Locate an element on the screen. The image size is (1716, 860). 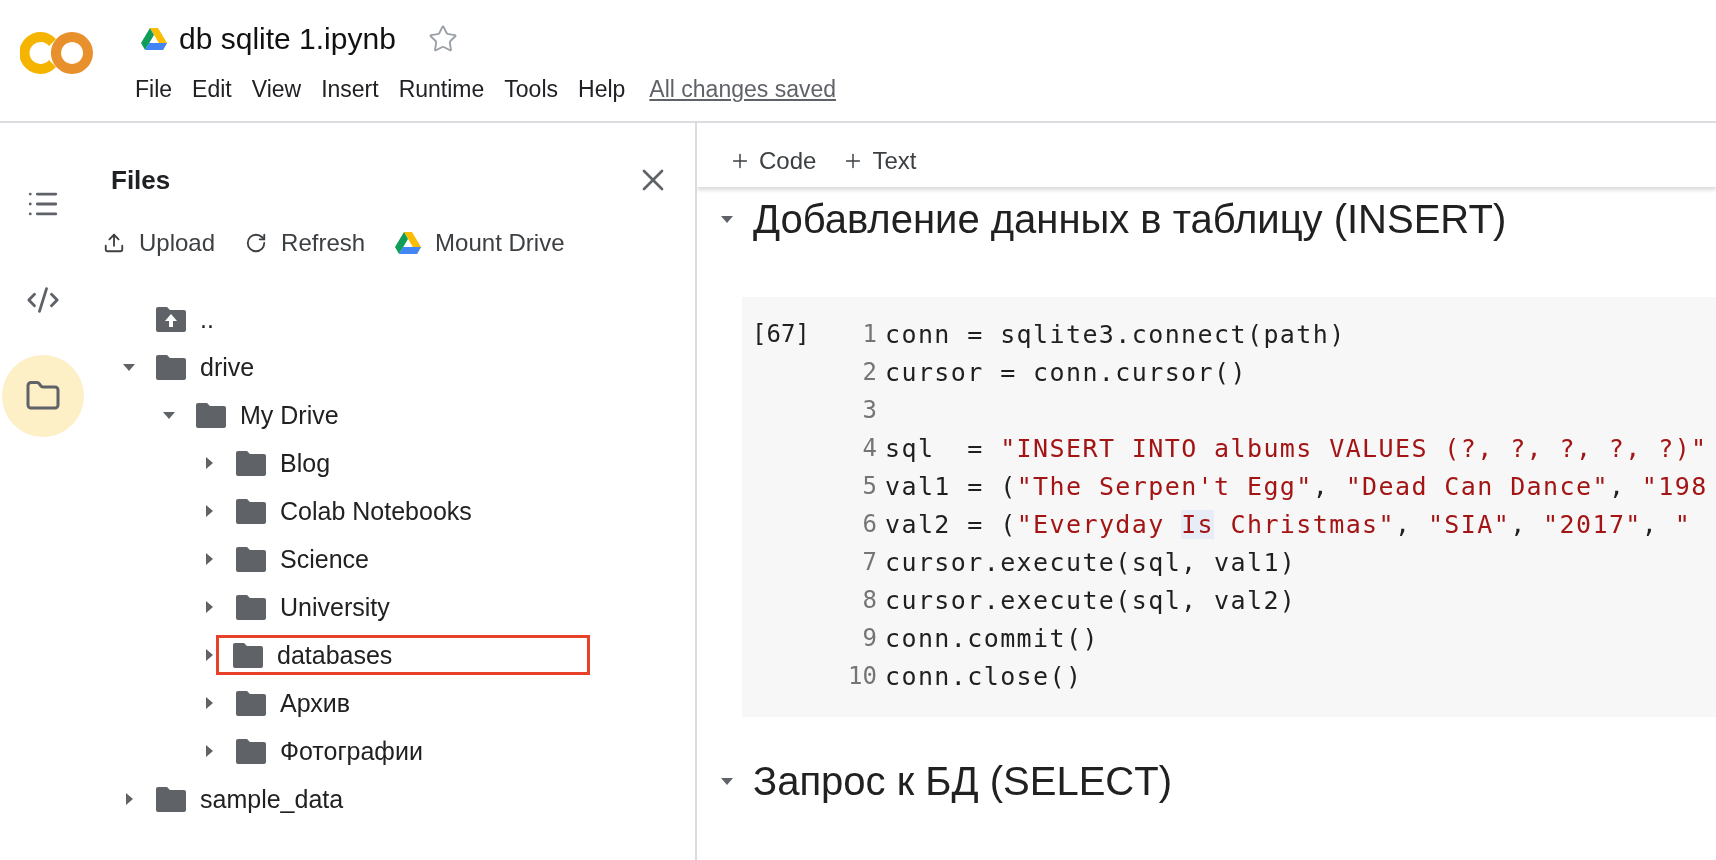
star-icon is located at coordinates (442, 39).